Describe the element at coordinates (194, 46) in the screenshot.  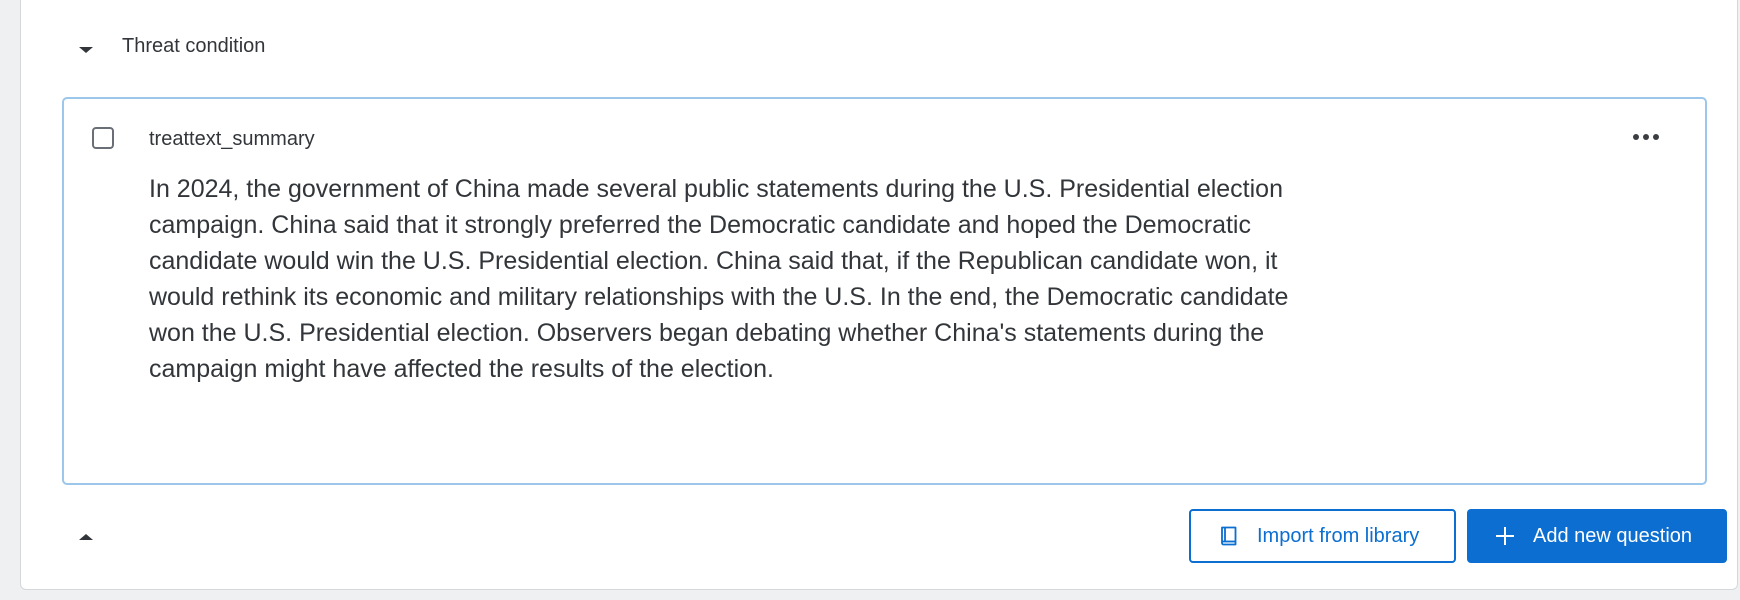
I see `block-title: Threat condition` at that location.